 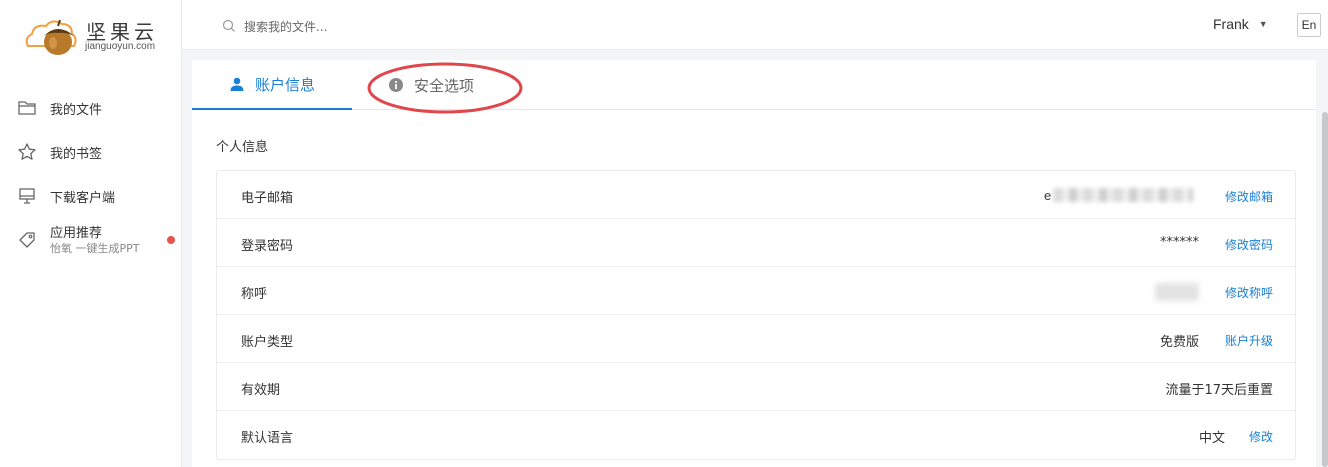 I want to click on info-row-email: 电子邮箱 e 修改邮箱, so click(x=756, y=195).